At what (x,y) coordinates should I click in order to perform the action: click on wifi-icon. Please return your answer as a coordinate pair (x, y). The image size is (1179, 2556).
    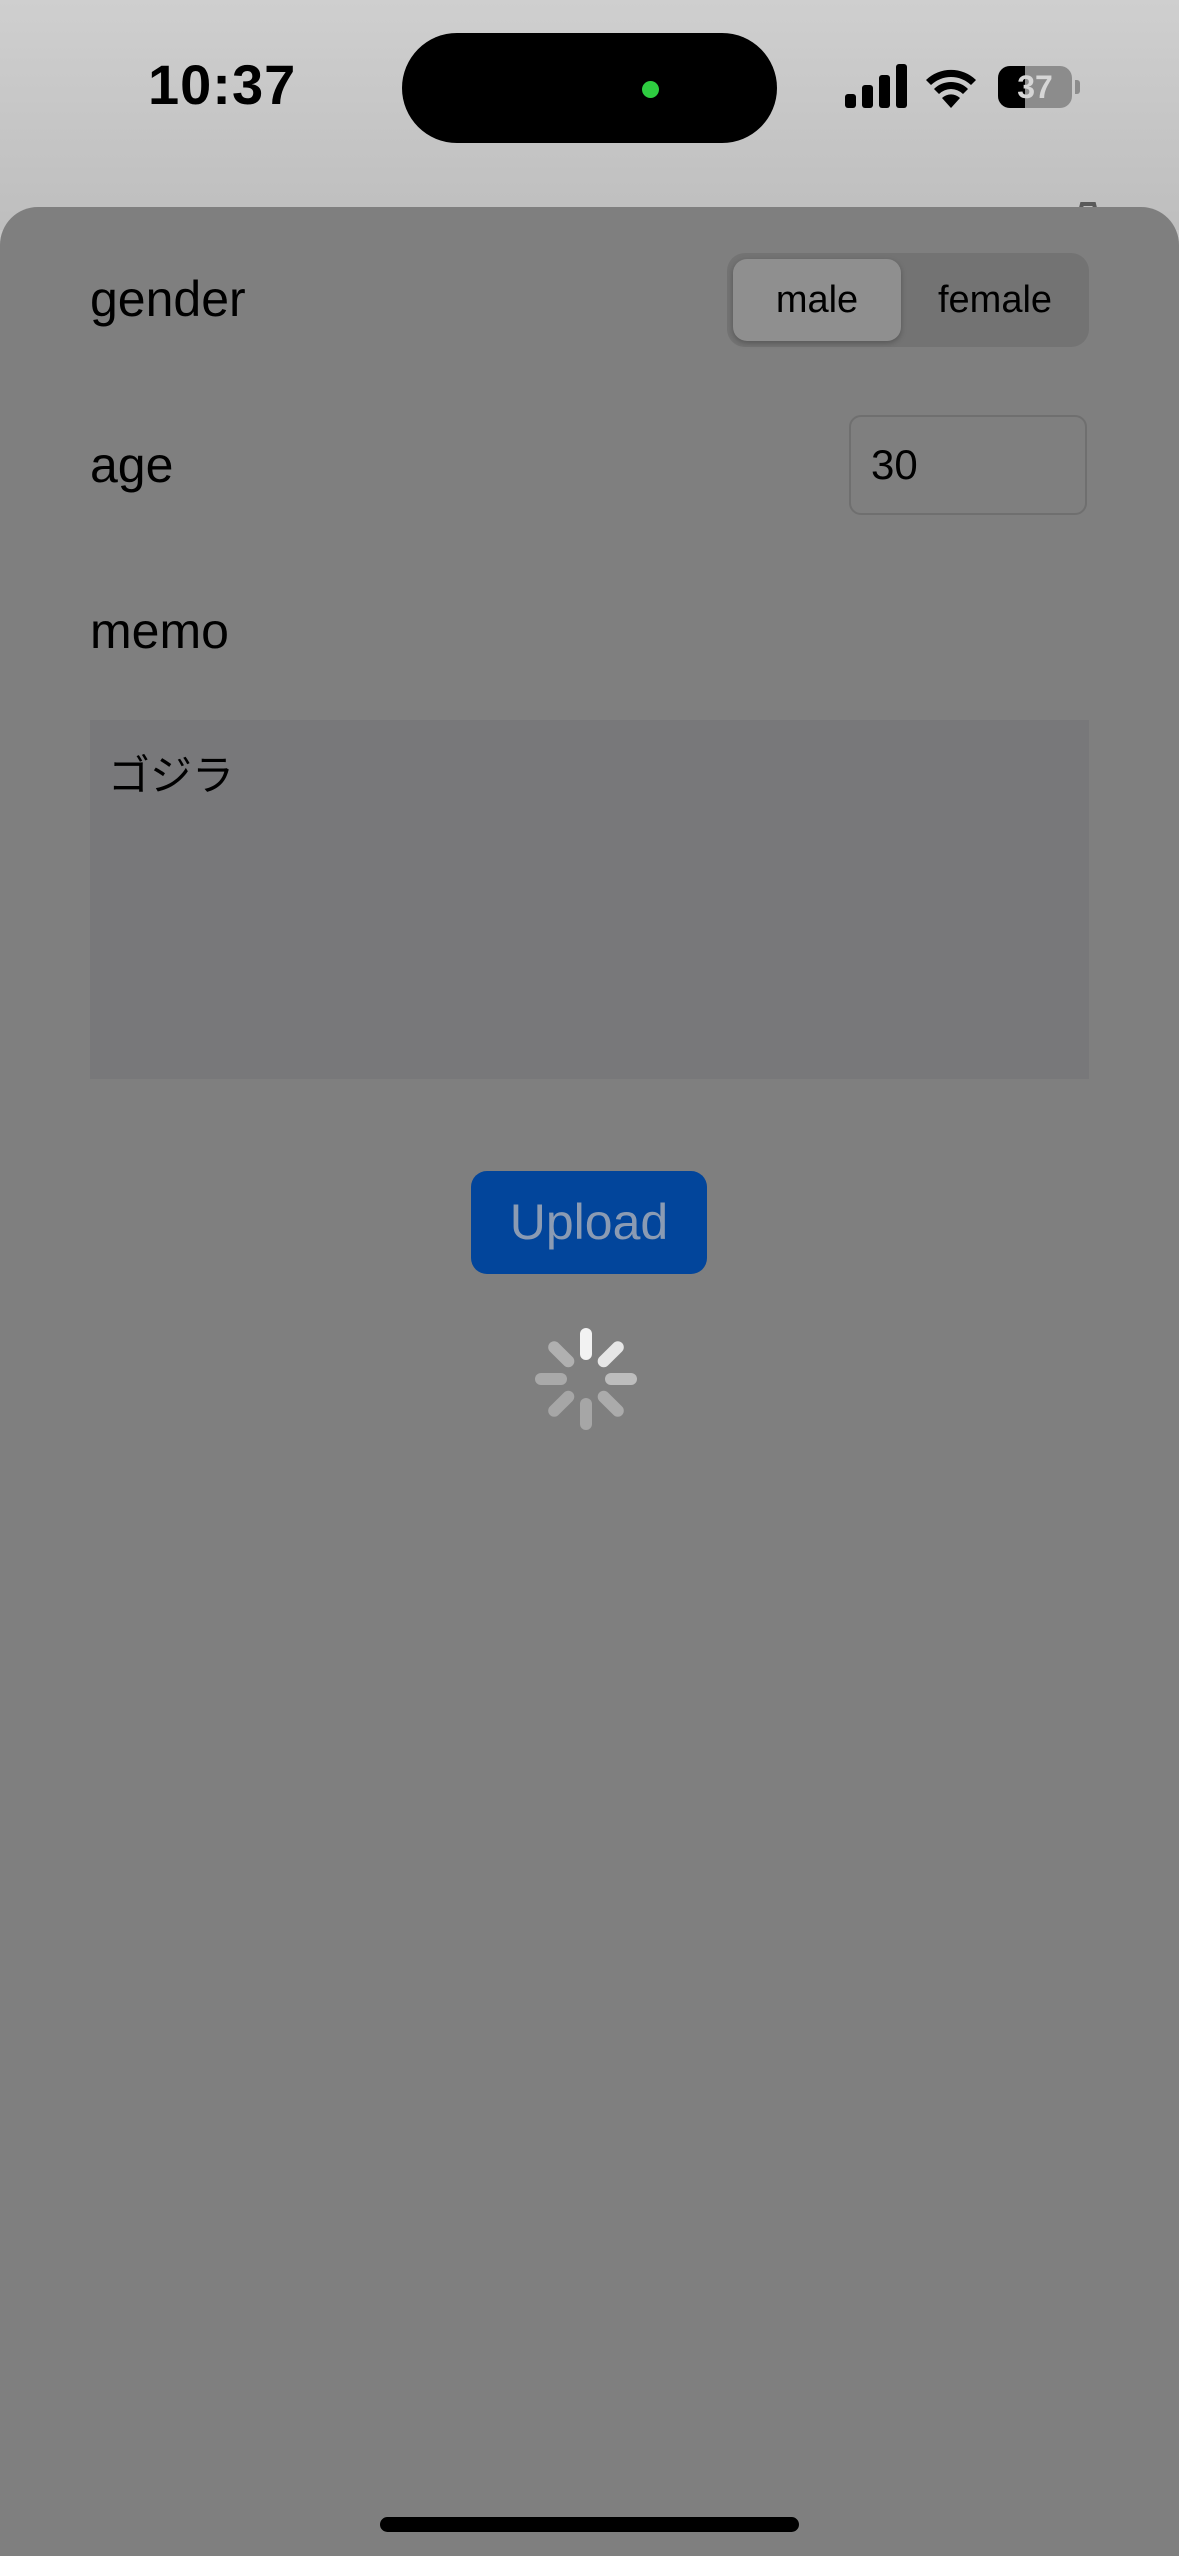
    Looking at the image, I should click on (951, 88).